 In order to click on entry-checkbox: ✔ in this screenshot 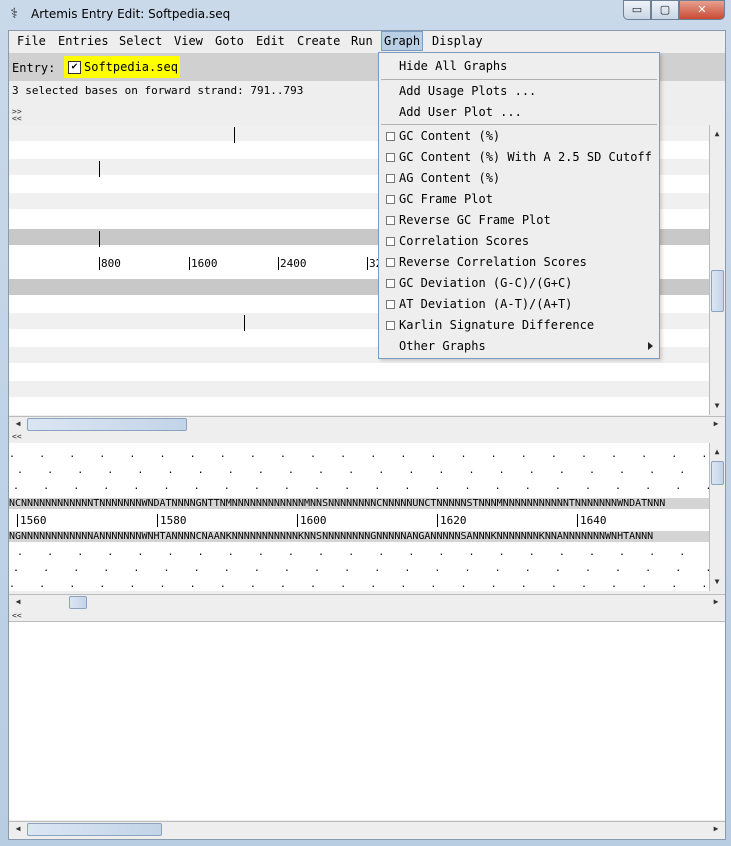, I will do `click(74, 67)`.